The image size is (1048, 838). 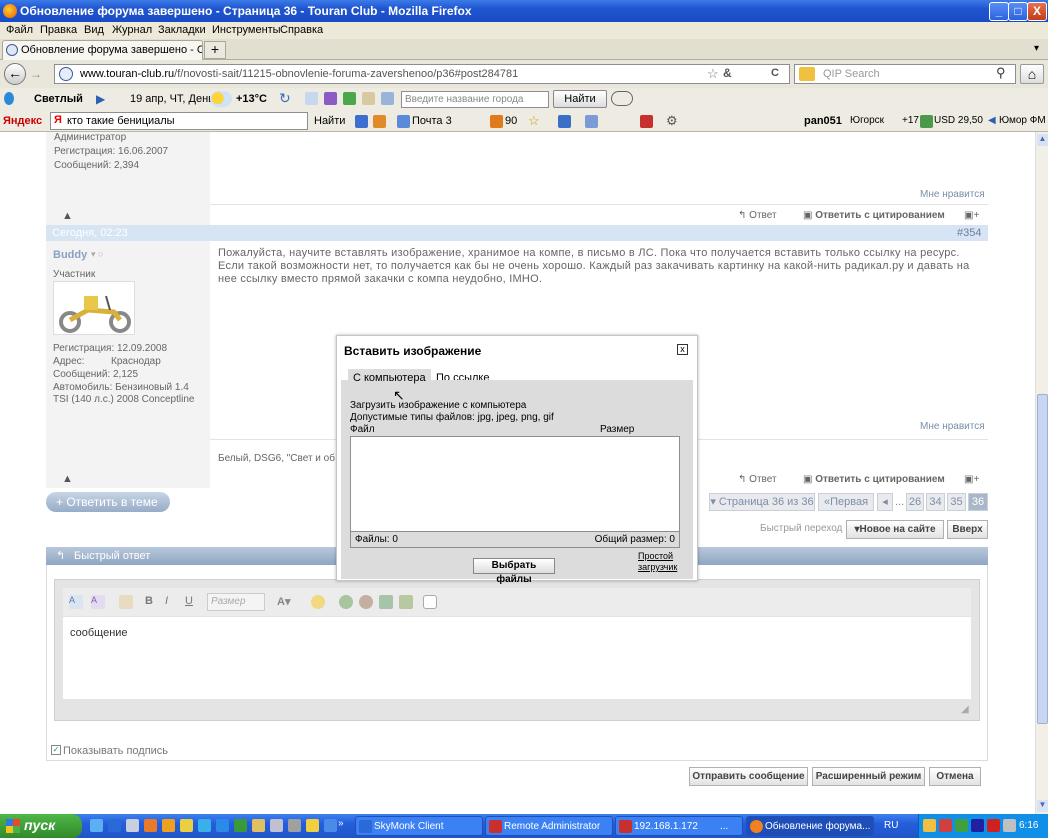 What do you see at coordinates (965, 709) in the screenshot?
I see `resize-handle-icon: ◢` at bounding box center [965, 709].